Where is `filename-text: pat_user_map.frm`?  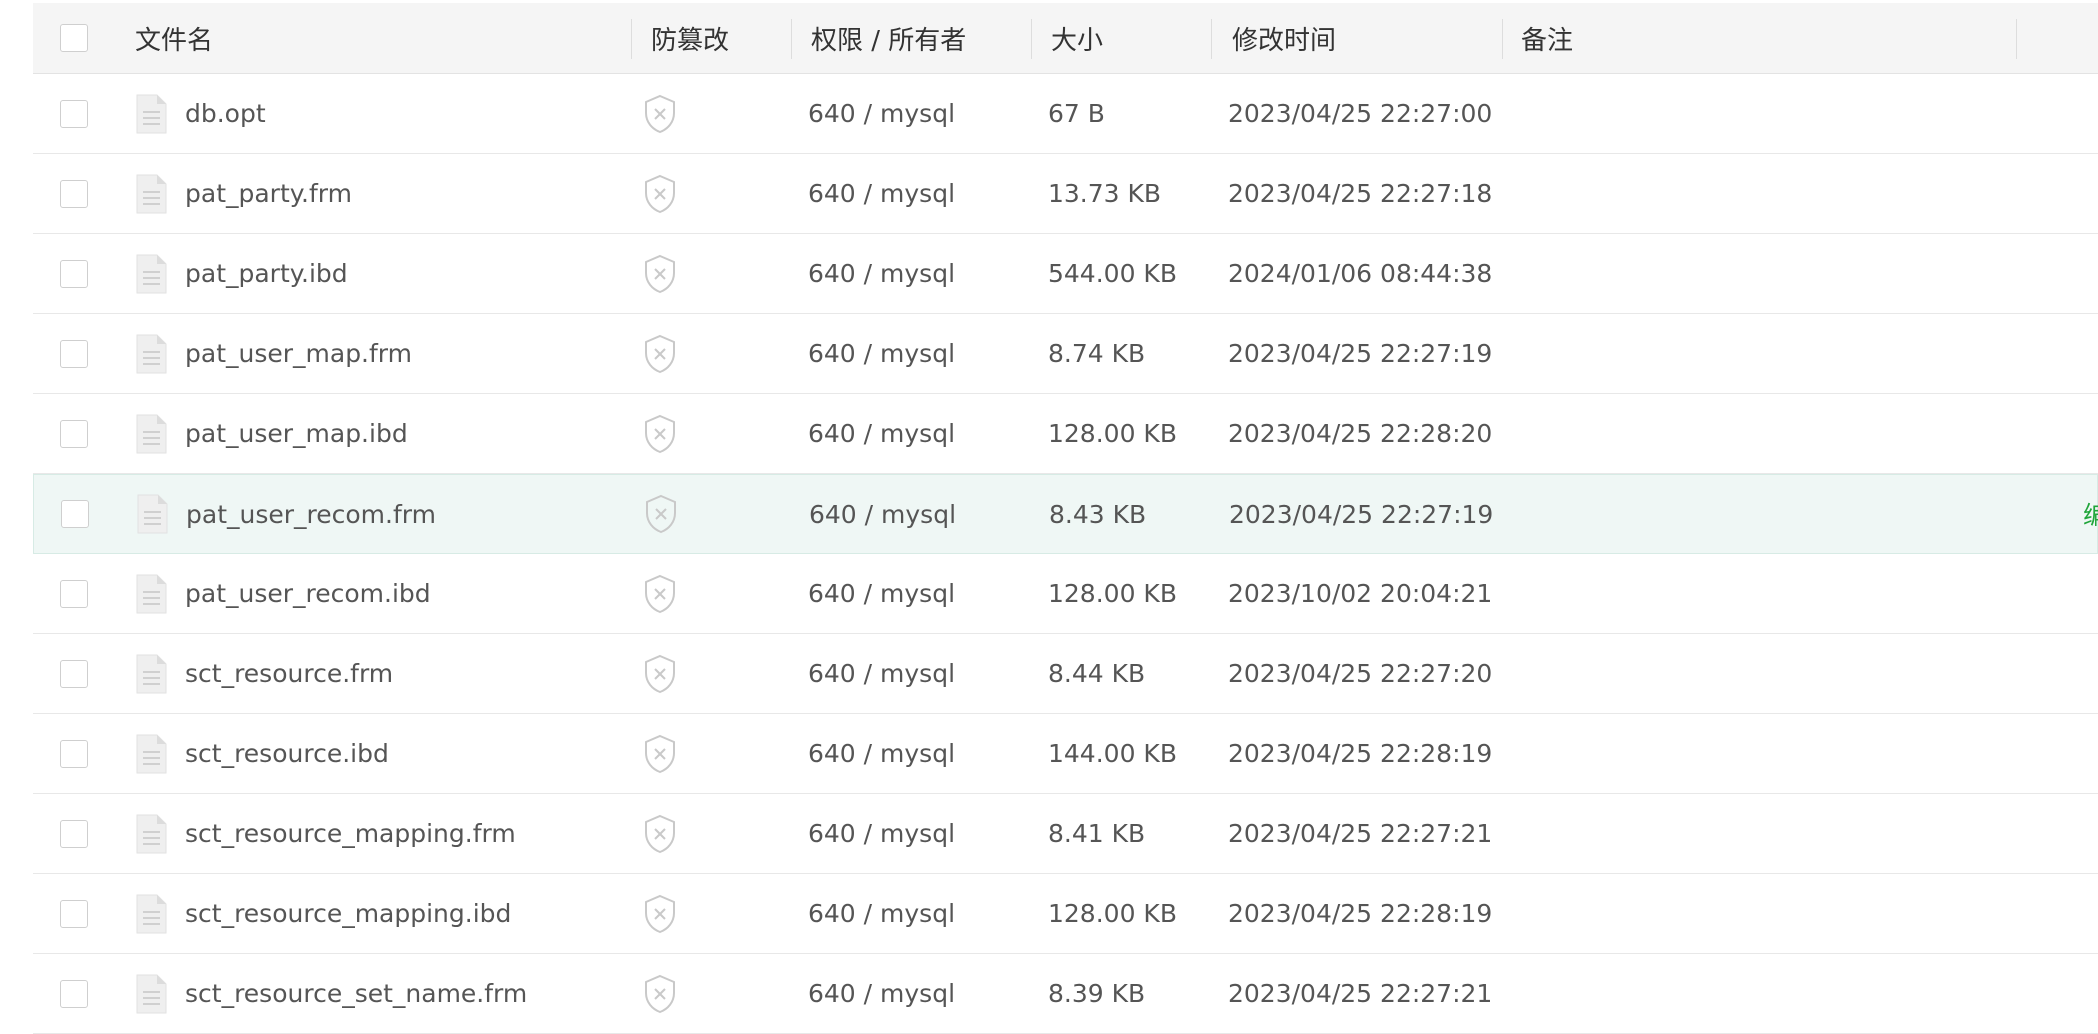 filename-text: pat_user_map.frm is located at coordinates (298, 353).